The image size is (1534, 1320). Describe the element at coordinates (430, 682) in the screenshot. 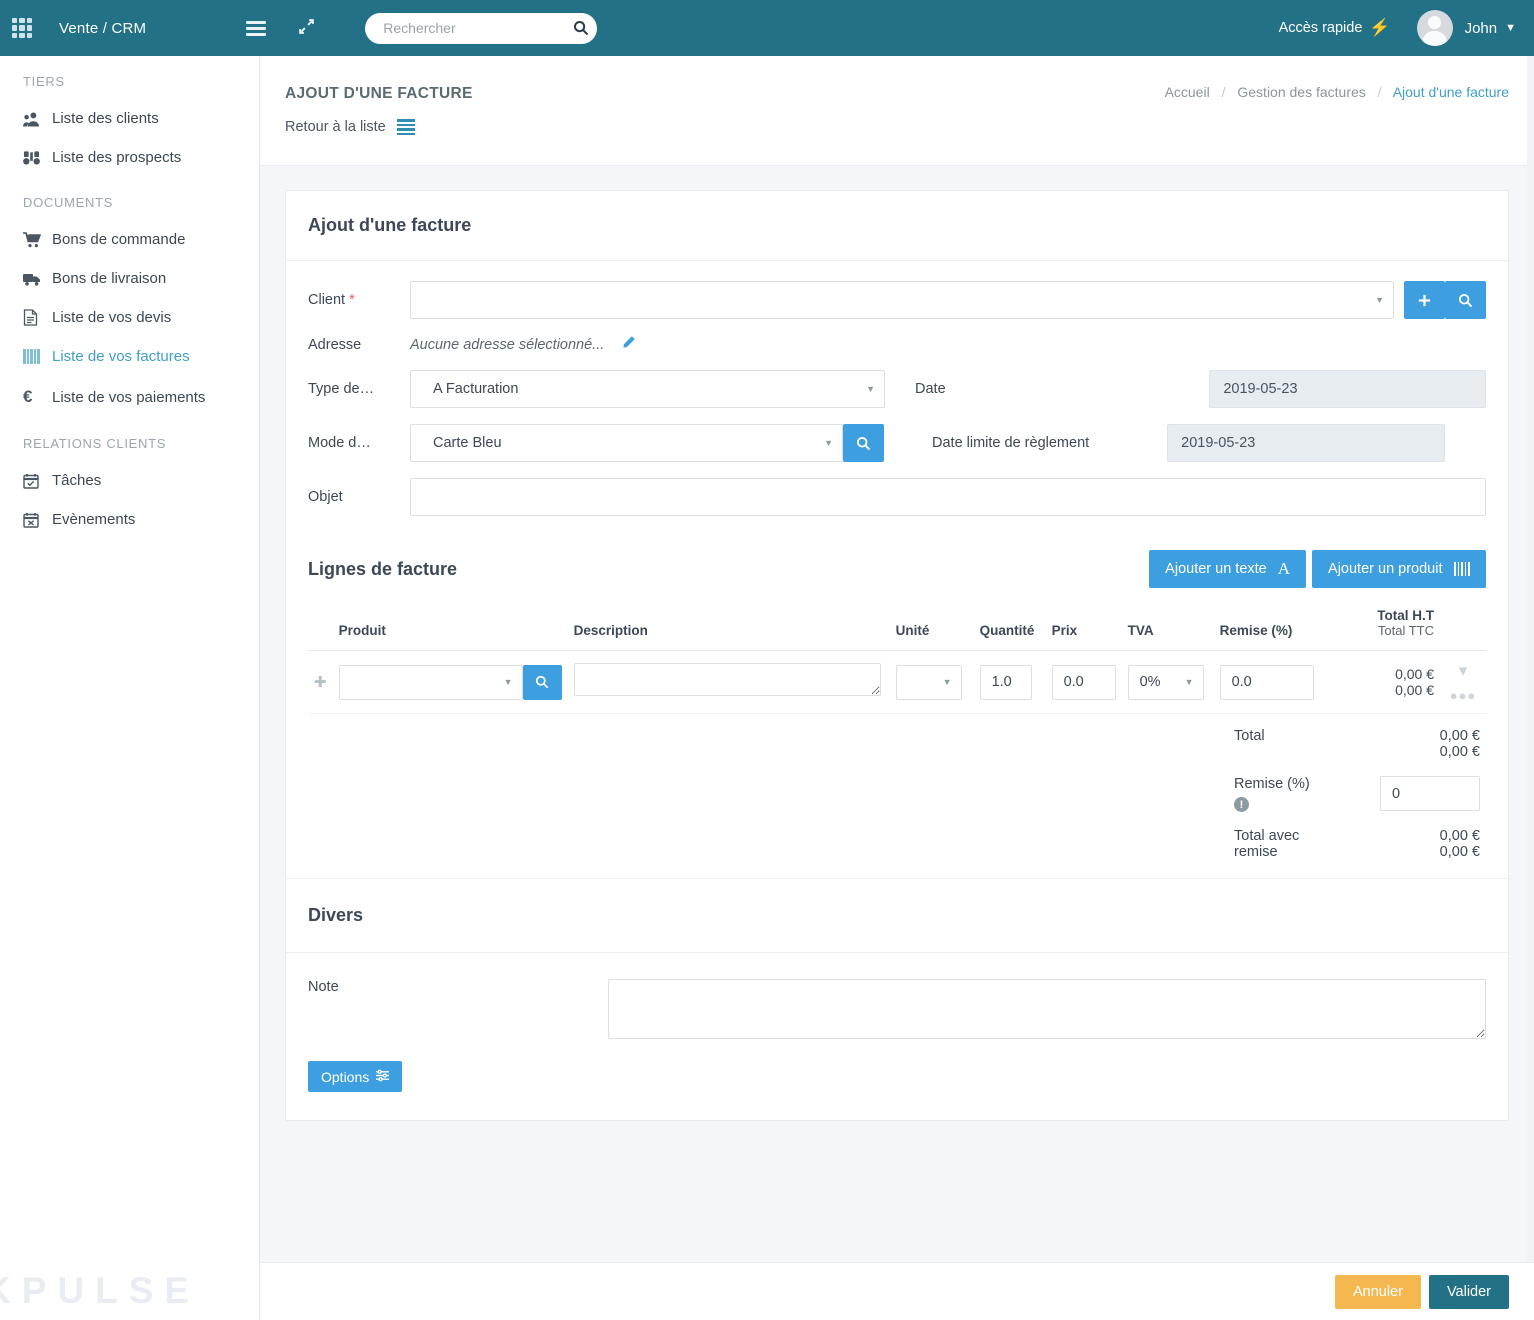

I see `produit-select` at that location.